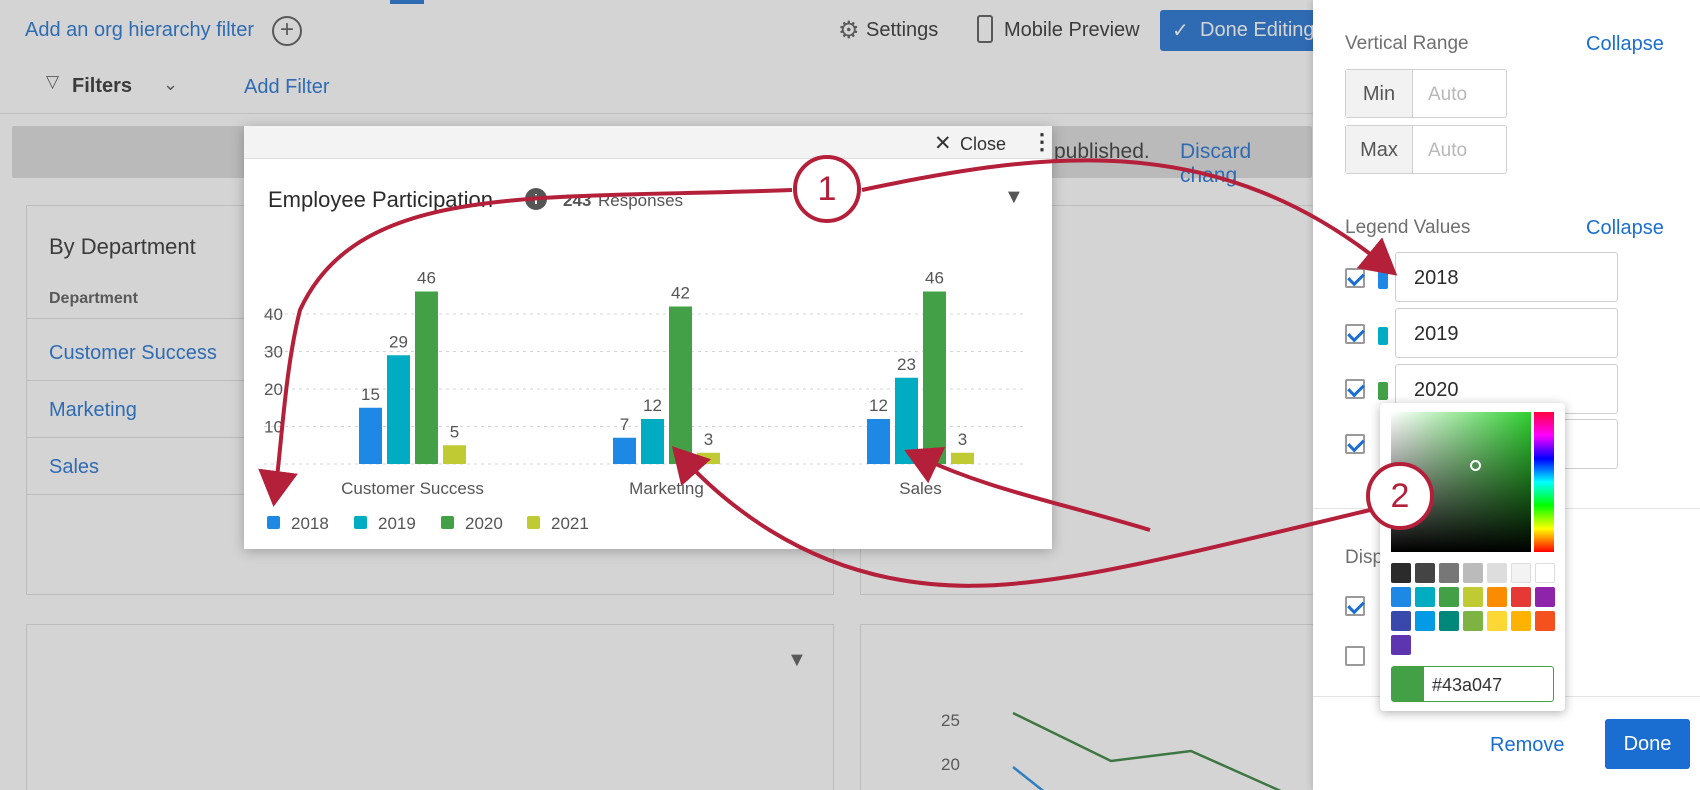 Image resolution: width=1700 pixels, height=790 pixels. What do you see at coordinates (1400, 496) in the screenshot?
I see `annotation-marker-2: 2` at bounding box center [1400, 496].